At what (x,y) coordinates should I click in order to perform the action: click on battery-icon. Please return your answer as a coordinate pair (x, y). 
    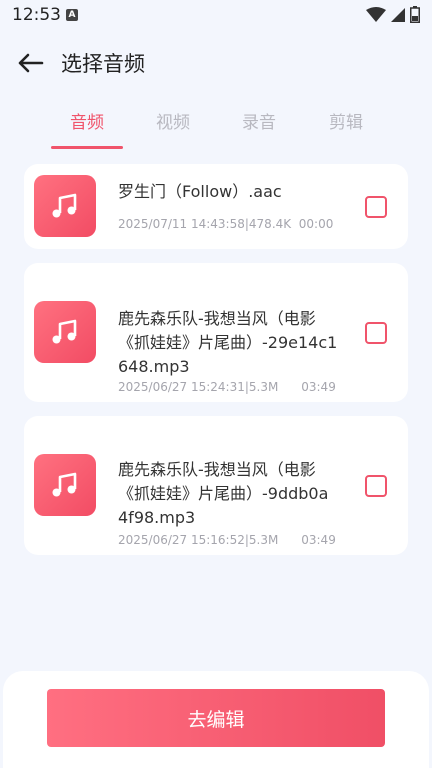
    Looking at the image, I should click on (415, 14).